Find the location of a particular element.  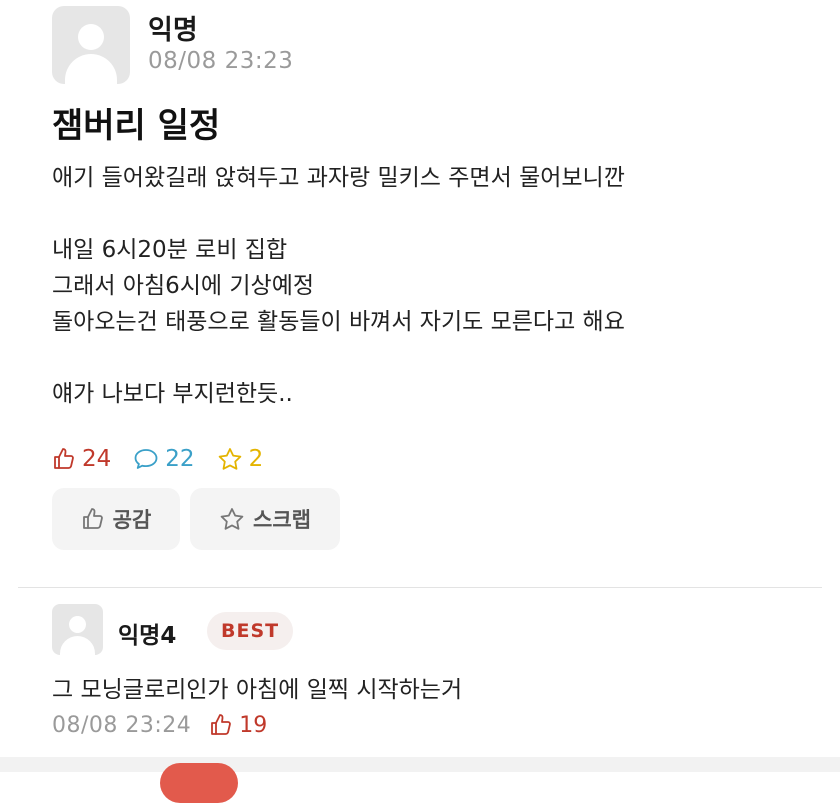

like-button: 공감 is located at coordinates (116, 519).